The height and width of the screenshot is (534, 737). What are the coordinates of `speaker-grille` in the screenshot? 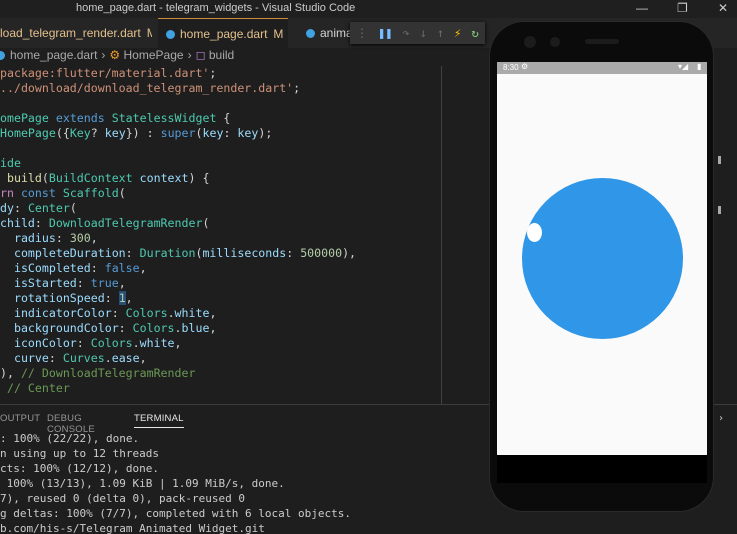 It's located at (602, 41).